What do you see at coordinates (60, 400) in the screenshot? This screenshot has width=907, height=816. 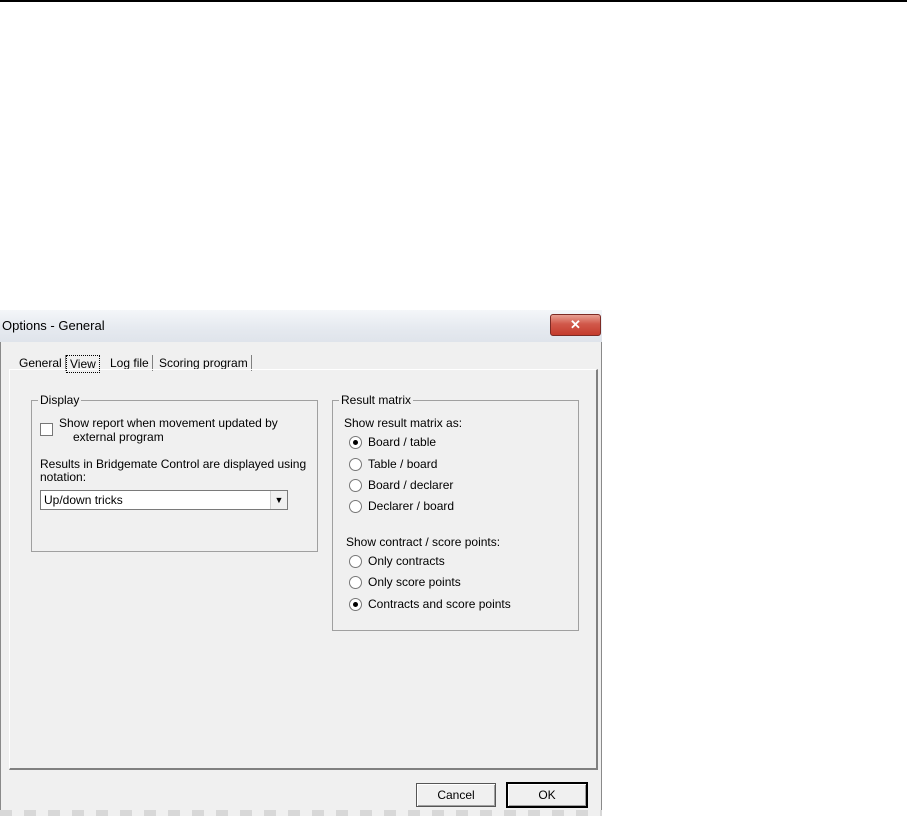 I see `display-group-label: Display` at bounding box center [60, 400].